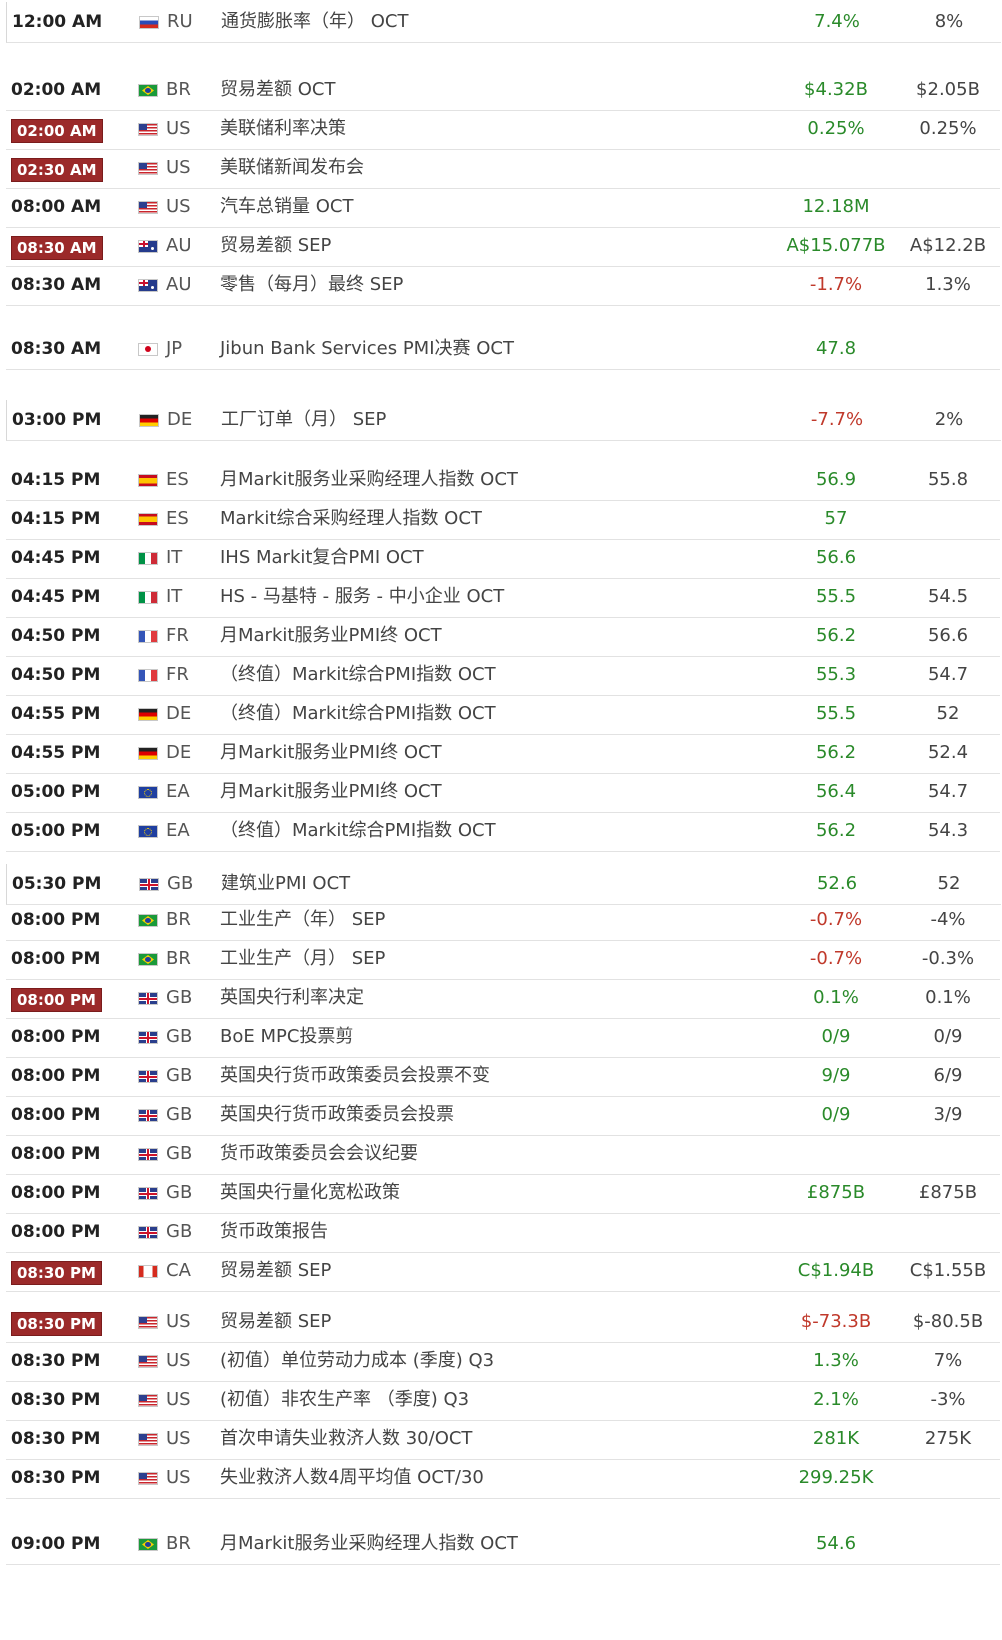 This screenshot has width=1002, height=1640. What do you see at coordinates (503, 1439) in the screenshot?
I see `calendar-row: 08:30 PM US 首次申请失业救济人数 30/OCT 281K 275K` at bounding box center [503, 1439].